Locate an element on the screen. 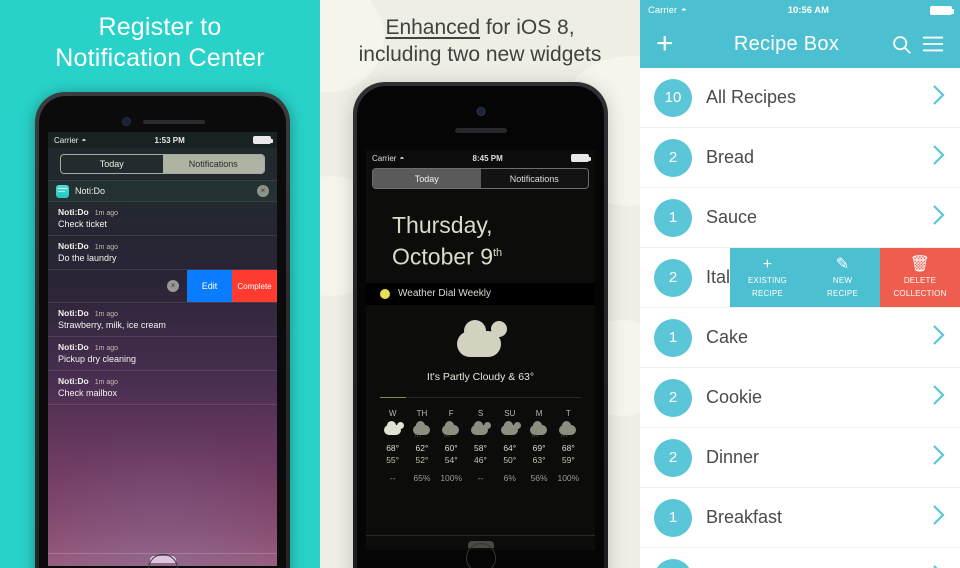 This screenshot has width=960, height=568. forecast-day: M is located at coordinates (539, 413).